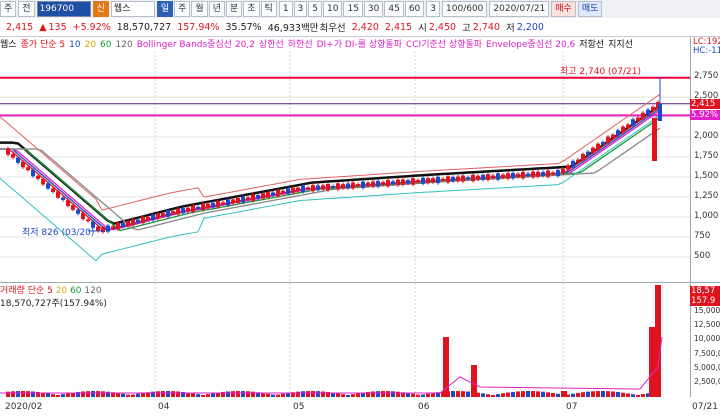 Image resolution: width=720 pixels, height=416 pixels. I want to click on interval-tab-1: 3, so click(300, 9).